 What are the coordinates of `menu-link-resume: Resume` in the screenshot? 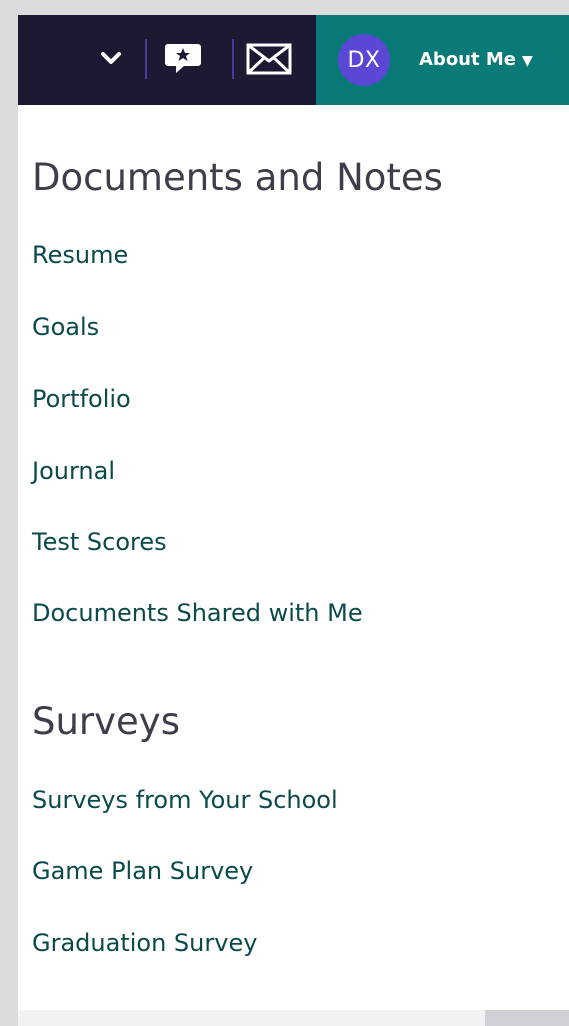 It's located at (80, 255).